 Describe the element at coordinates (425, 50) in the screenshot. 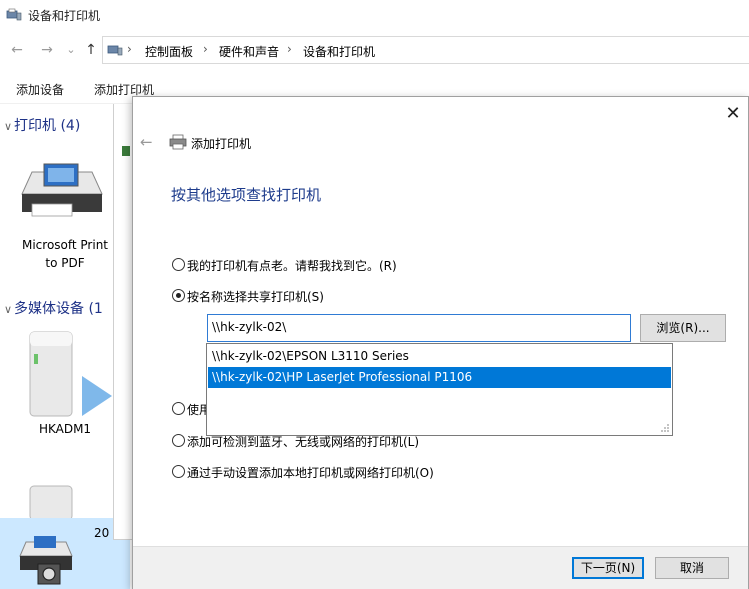

I see `address-bar: › 控制面板 › 硬件和声音 › 设备和打印机` at that location.